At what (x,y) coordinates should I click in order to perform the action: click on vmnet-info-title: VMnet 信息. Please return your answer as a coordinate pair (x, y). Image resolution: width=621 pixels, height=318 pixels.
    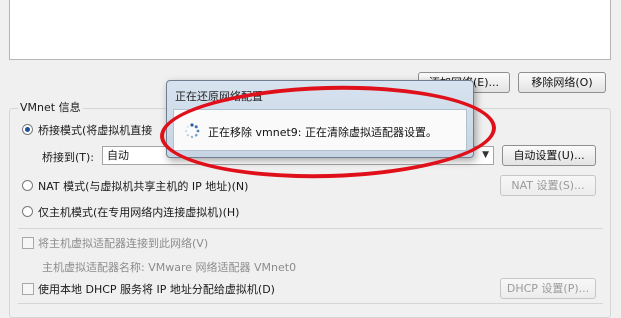
    Looking at the image, I should click on (50, 107).